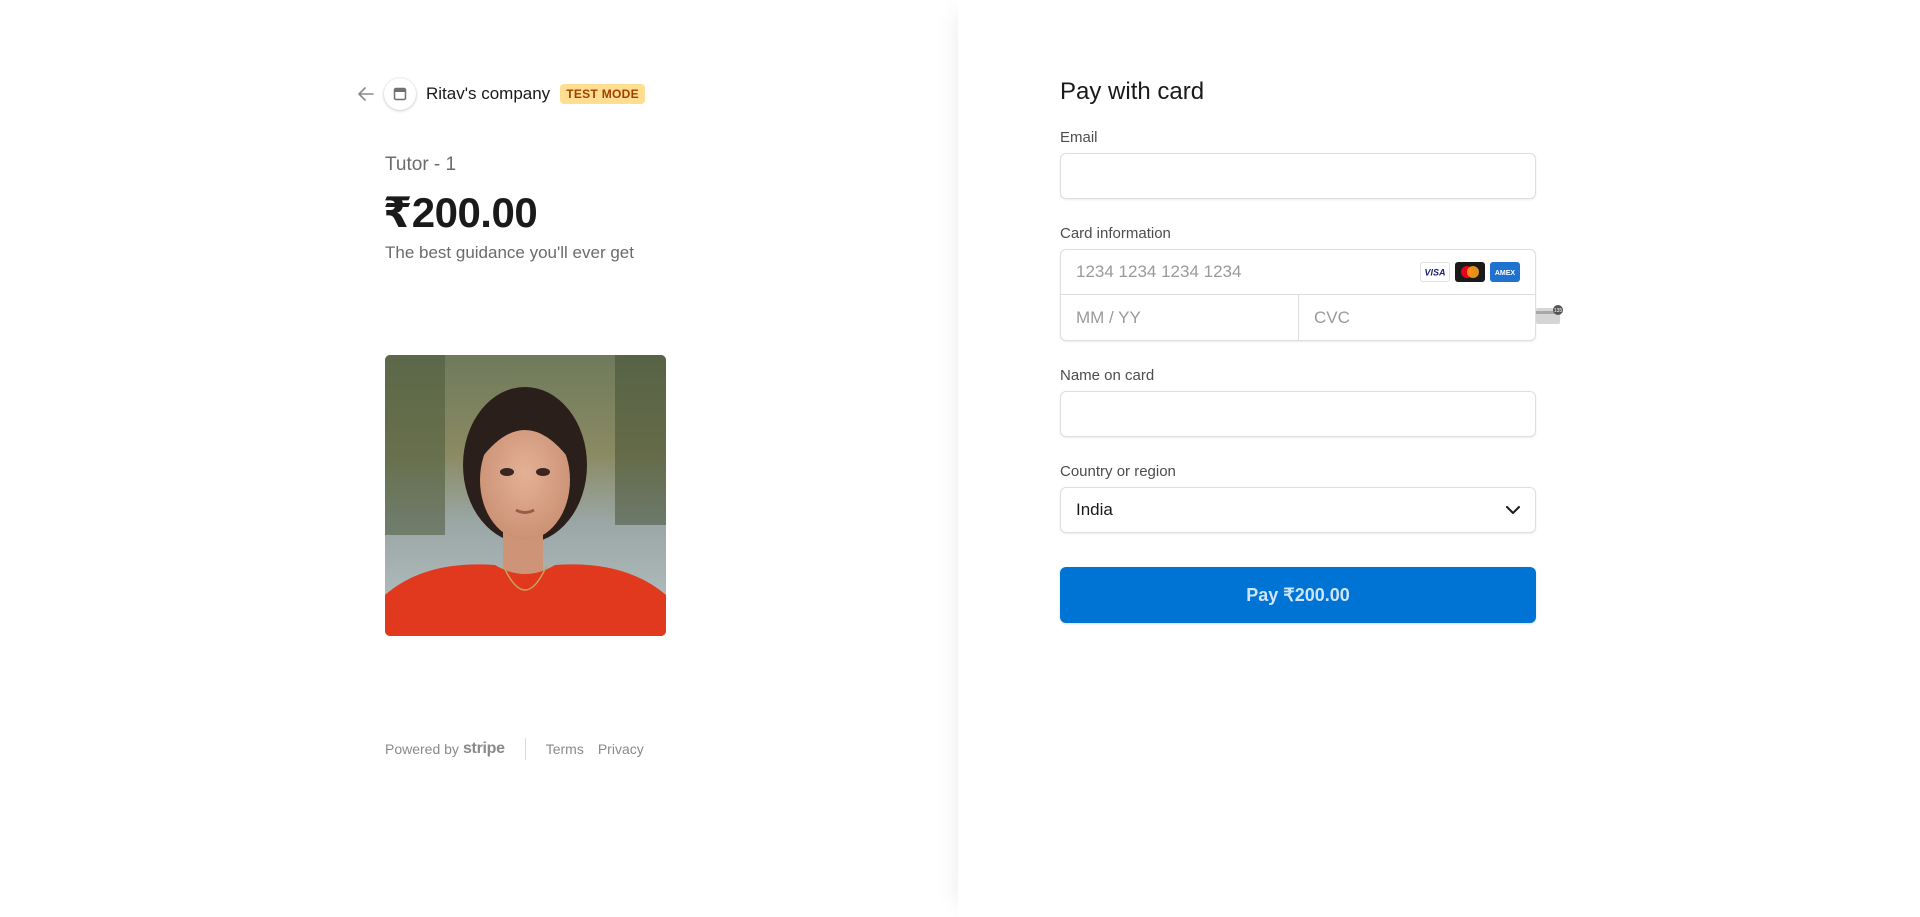 The width and height of the screenshot is (1920, 917). I want to click on product-image, so click(525, 495).